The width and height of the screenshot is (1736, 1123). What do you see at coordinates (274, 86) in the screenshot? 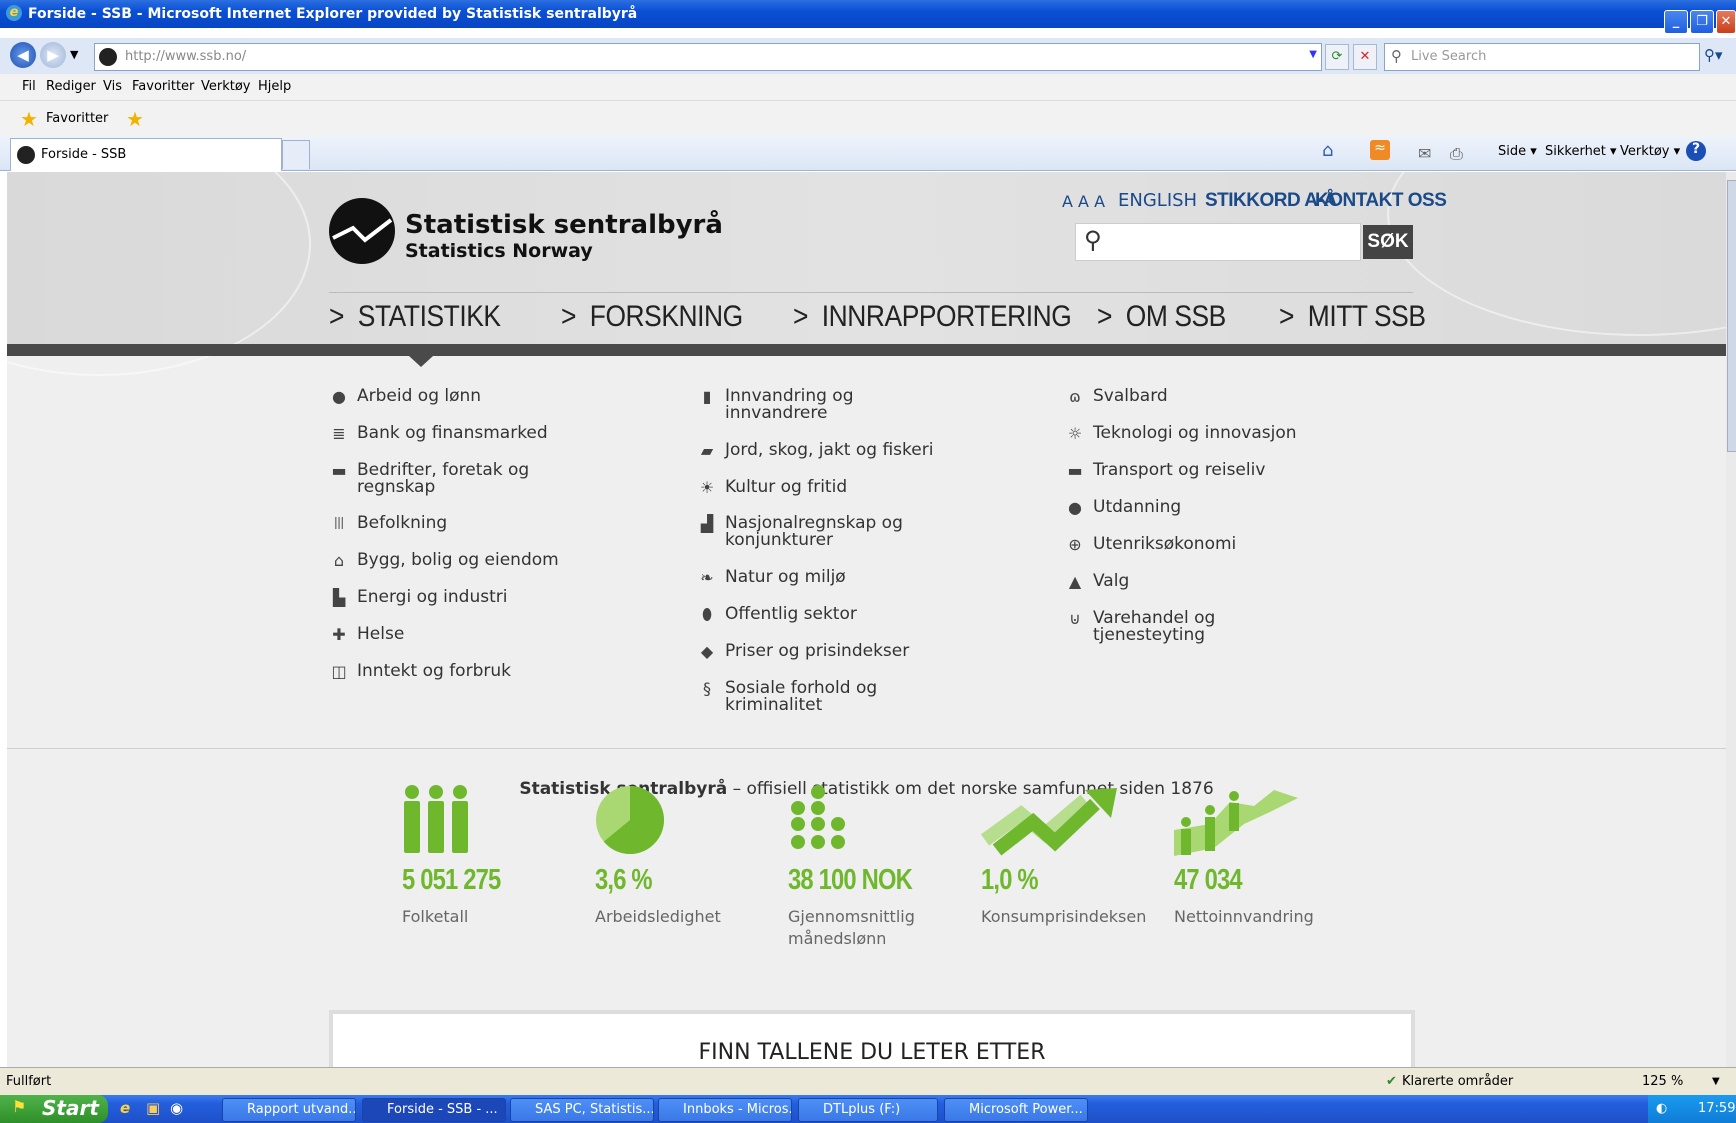
I see `menu-help: Hjelp` at bounding box center [274, 86].